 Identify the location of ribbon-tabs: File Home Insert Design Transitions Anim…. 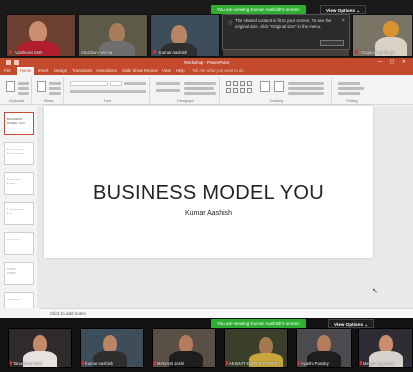
(206, 71).